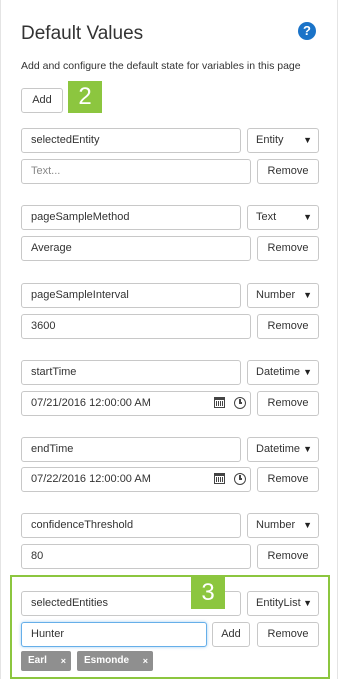  What do you see at coordinates (171, 34) in the screenshot?
I see `panel-header: Default Values ?` at bounding box center [171, 34].